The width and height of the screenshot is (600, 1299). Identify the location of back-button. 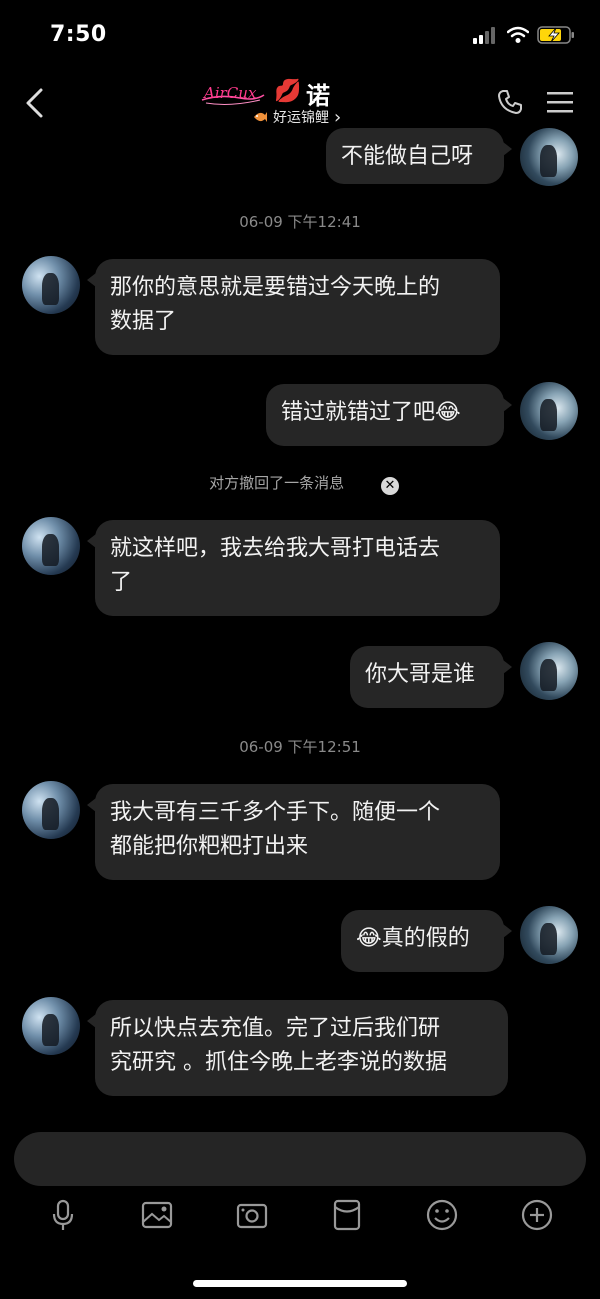
(35, 103).